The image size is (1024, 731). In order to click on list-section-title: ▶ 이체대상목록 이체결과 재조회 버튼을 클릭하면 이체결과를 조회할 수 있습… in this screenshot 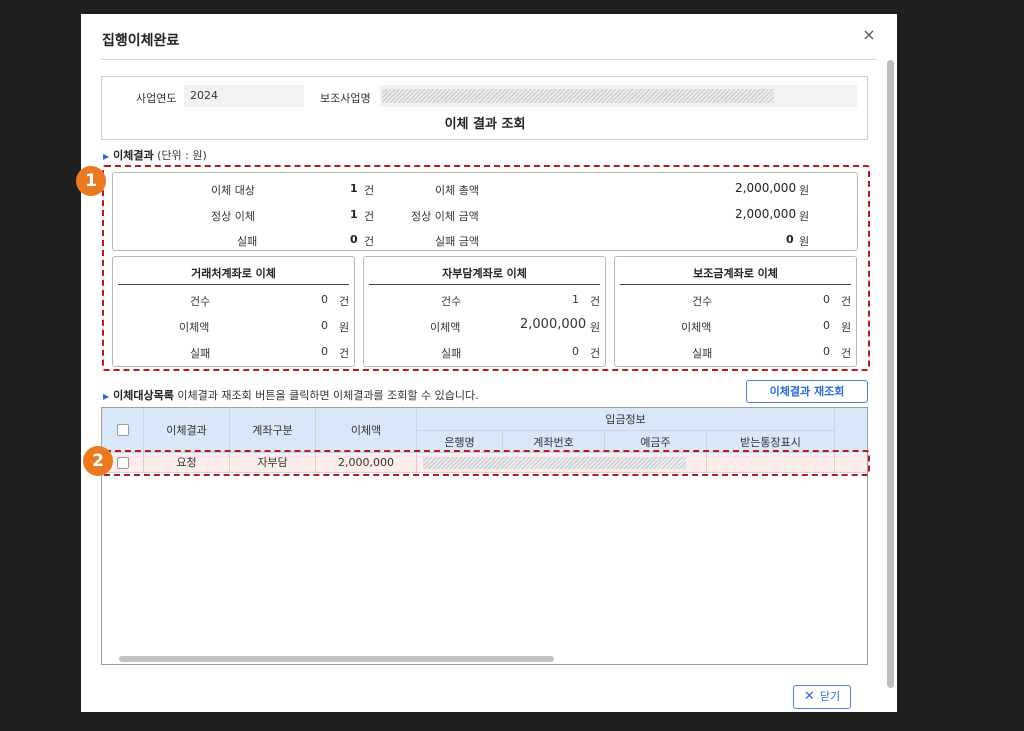, I will do `click(291, 395)`.